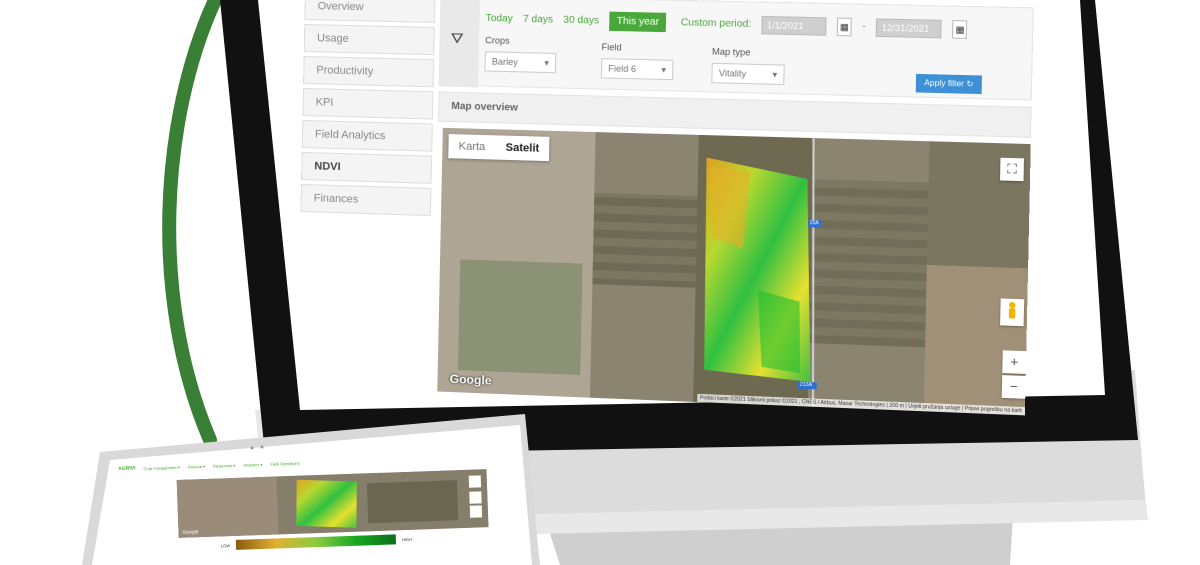 This screenshot has height=565, width=1200. Describe the element at coordinates (285, 463) in the screenshot. I see `nav-field-operations: Field Operations` at that location.